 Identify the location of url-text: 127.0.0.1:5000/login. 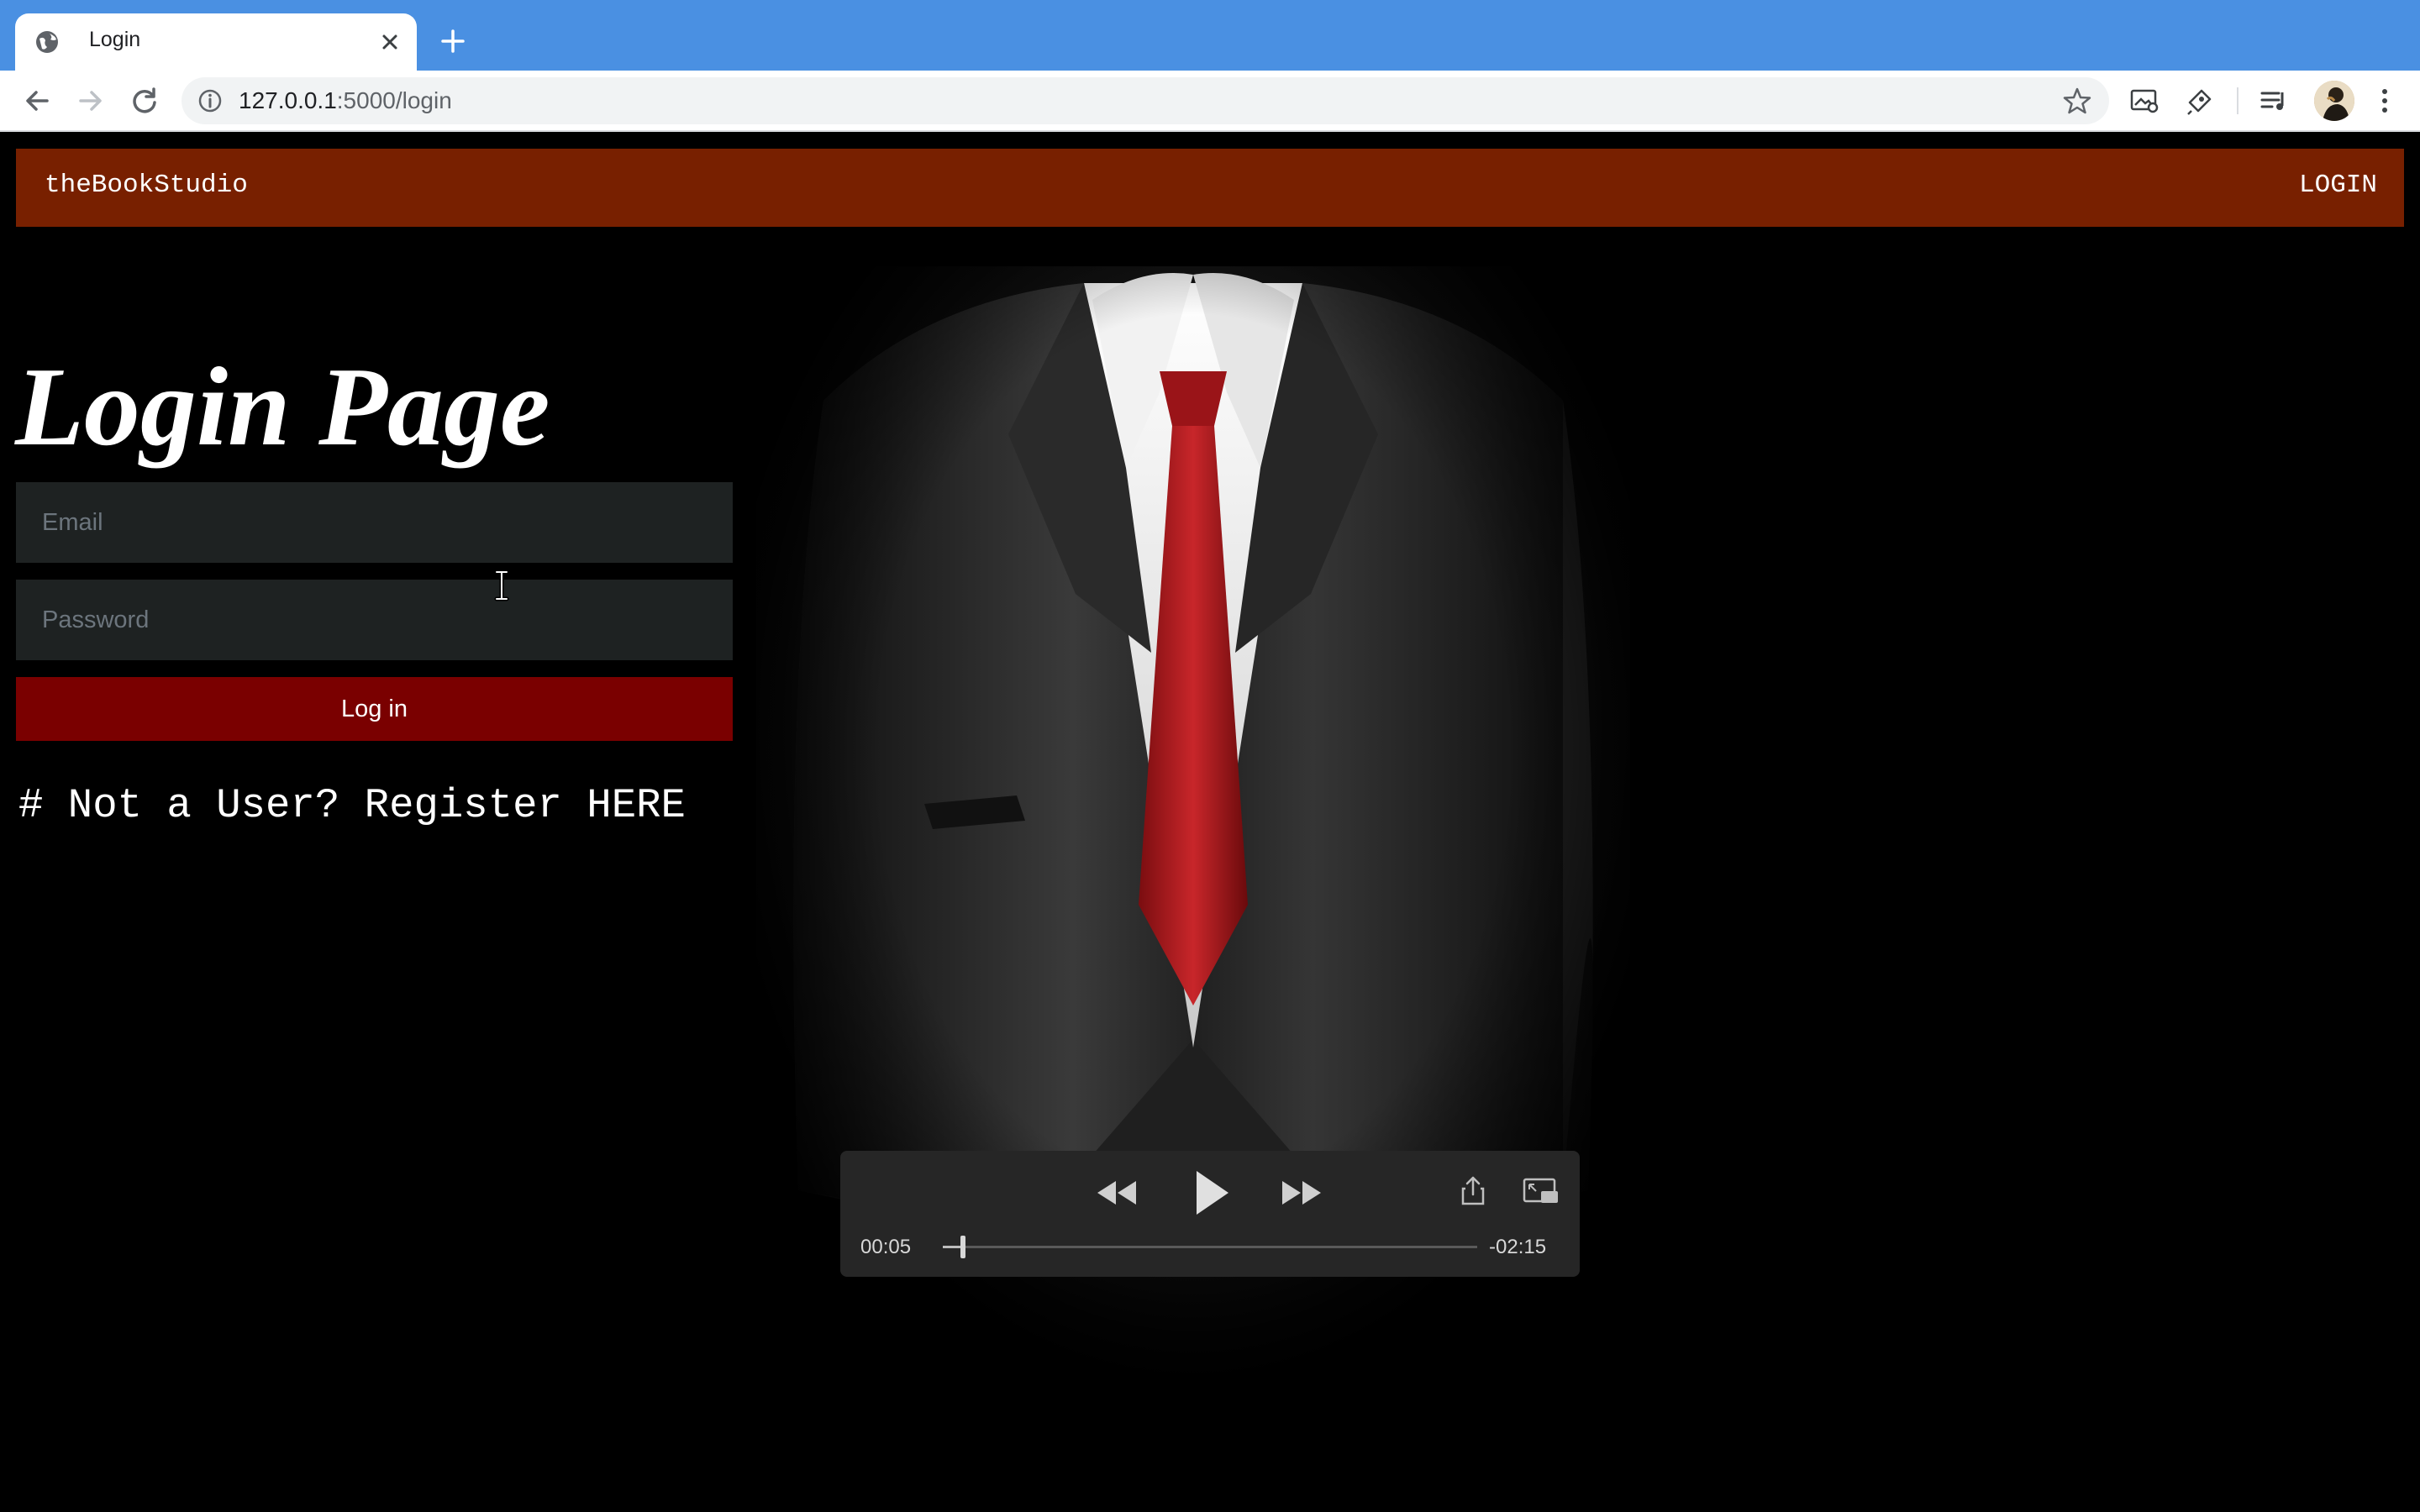
(345, 100).